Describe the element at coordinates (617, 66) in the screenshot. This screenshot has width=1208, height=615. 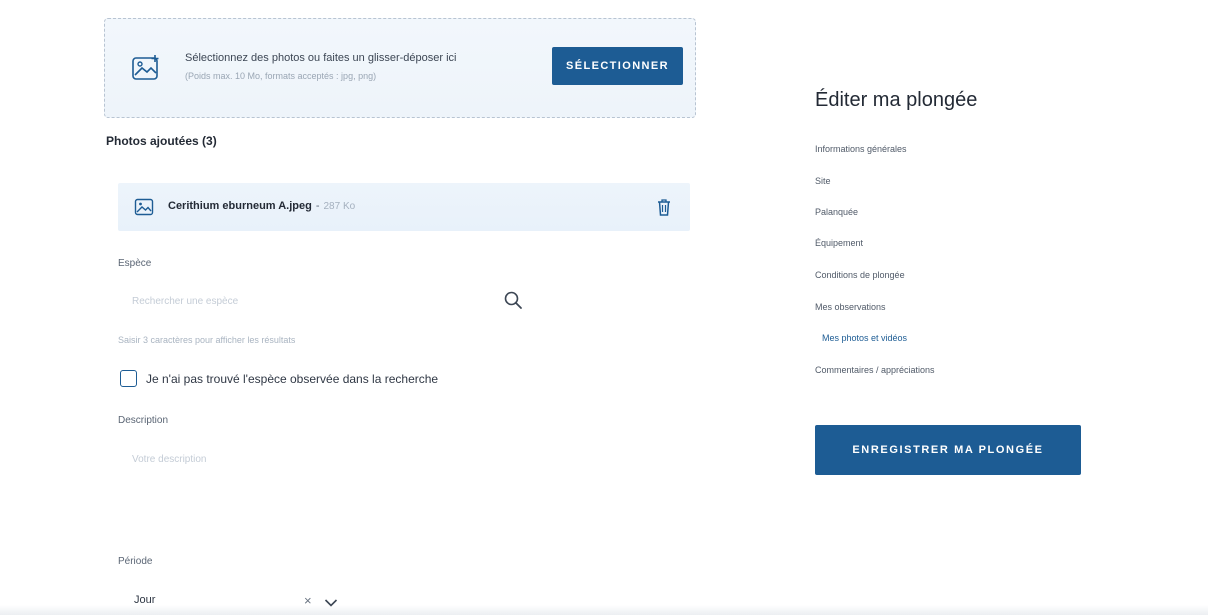
I see `select-photos-button: SÉLECTIONNER` at that location.